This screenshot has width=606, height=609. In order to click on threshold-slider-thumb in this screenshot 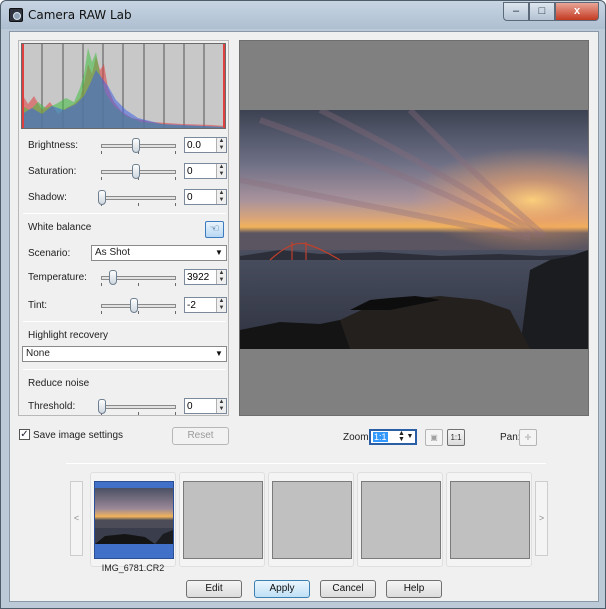, I will do `click(102, 406)`.